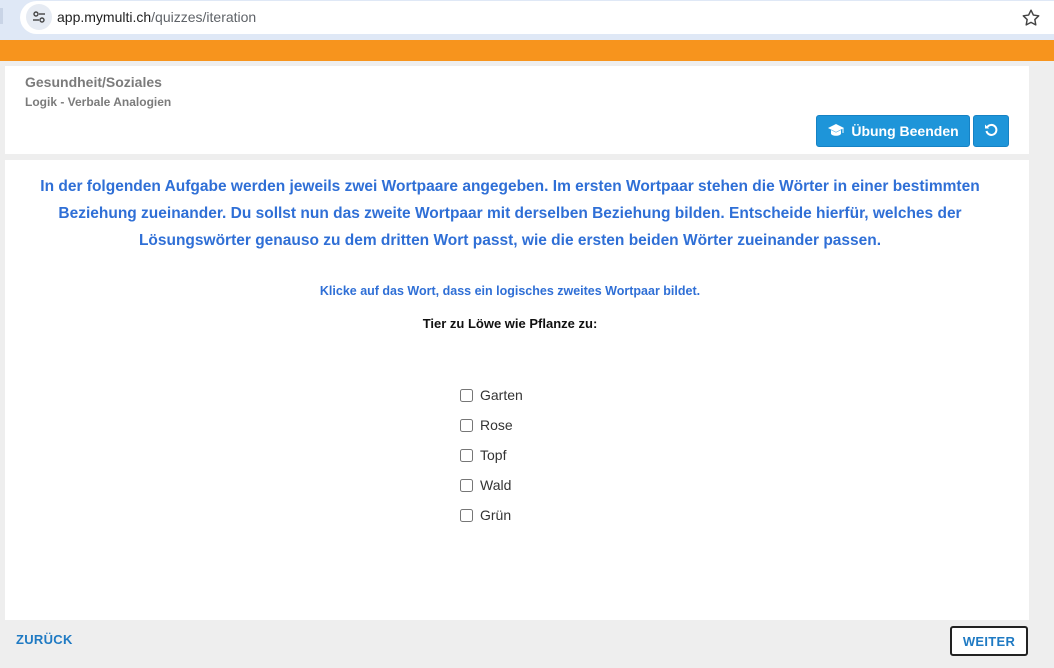 The width and height of the screenshot is (1054, 668). What do you see at coordinates (905, 131) in the screenshot?
I see `end-exercise-label: Übung Beenden` at bounding box center [905, 131].